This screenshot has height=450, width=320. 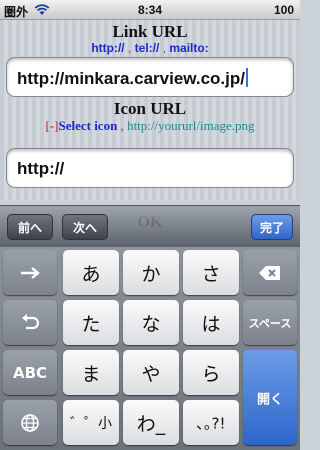 I want to click on link-url-heading: Link URL, so click(x=150, y=31).